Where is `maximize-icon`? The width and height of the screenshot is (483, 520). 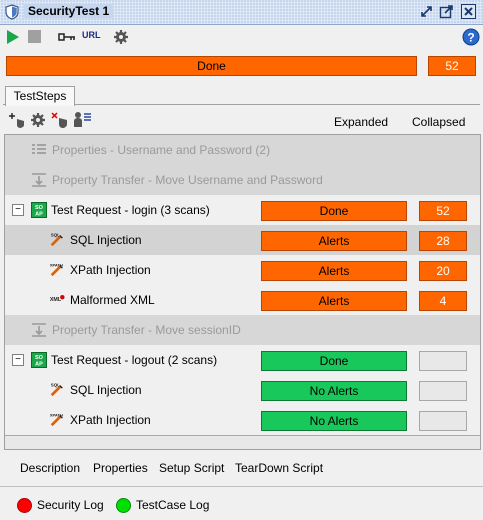
maximize-icon is located at coordinates (446, 11).